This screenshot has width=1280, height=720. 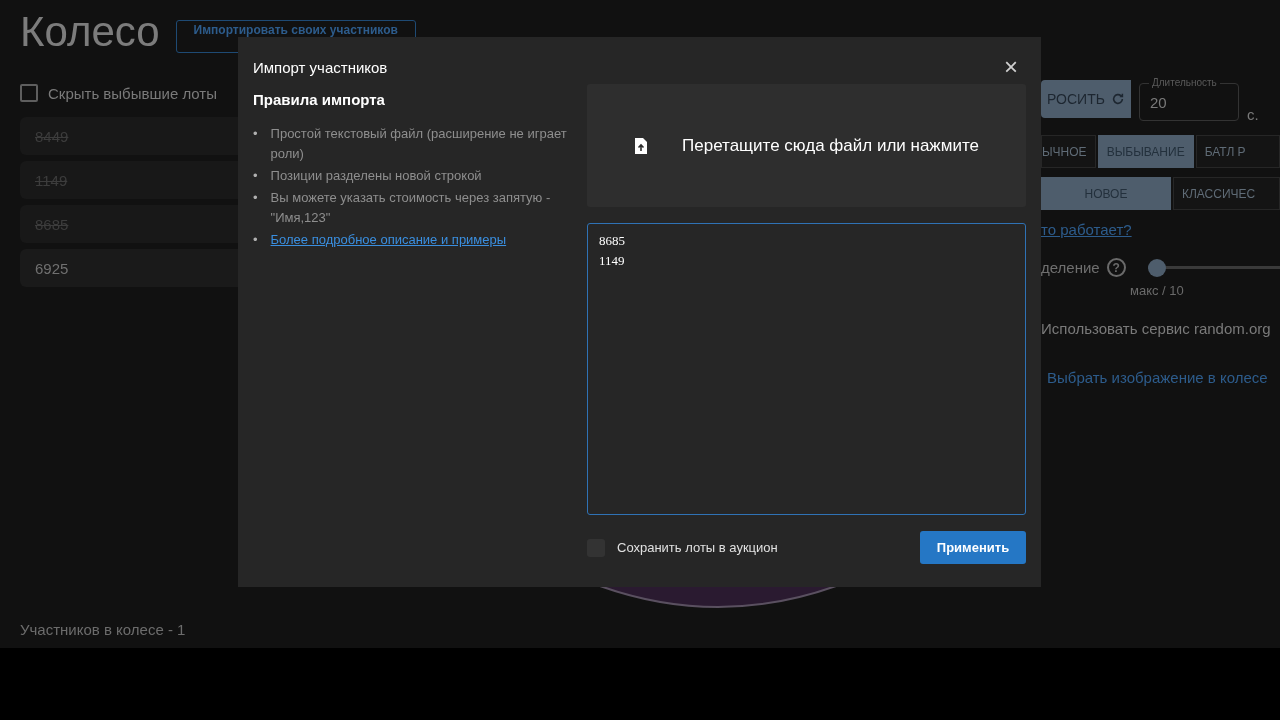 What do you see at coordinates (103, 629) in the screenshot?
I see `participants-count: Участников в колесе - 1` at bounding box center [103, 629].